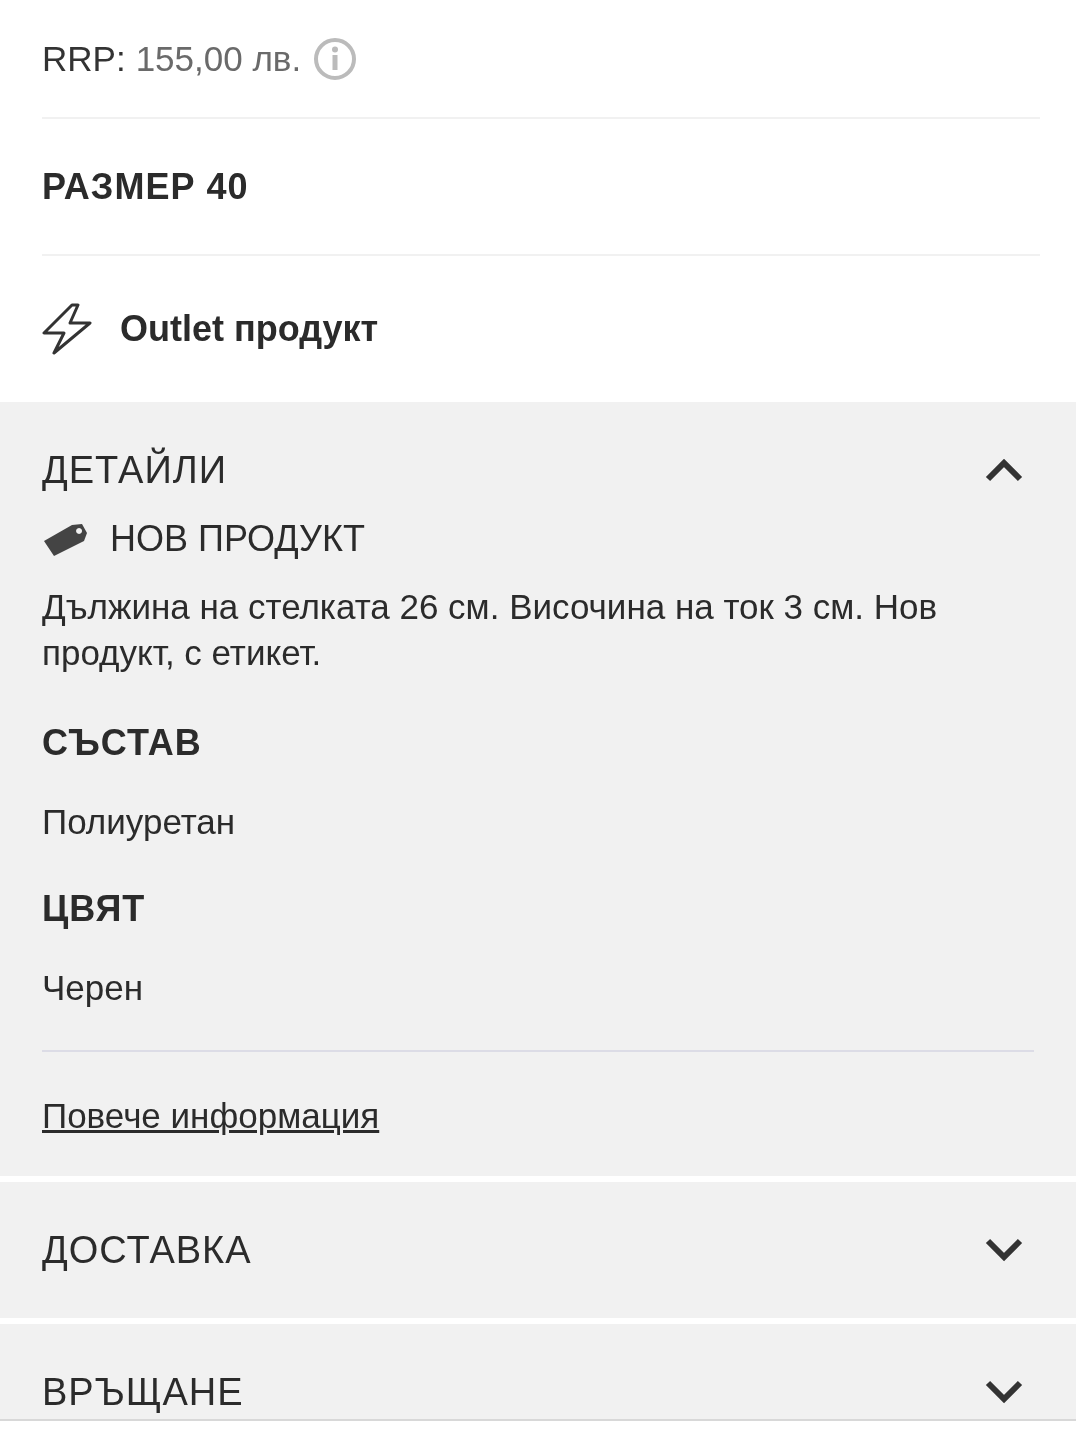 Image resolution: width=1076 pixels, height=1437 pixels. I want to click on attribute-label: СЪСТАВ, so click(122, 743).